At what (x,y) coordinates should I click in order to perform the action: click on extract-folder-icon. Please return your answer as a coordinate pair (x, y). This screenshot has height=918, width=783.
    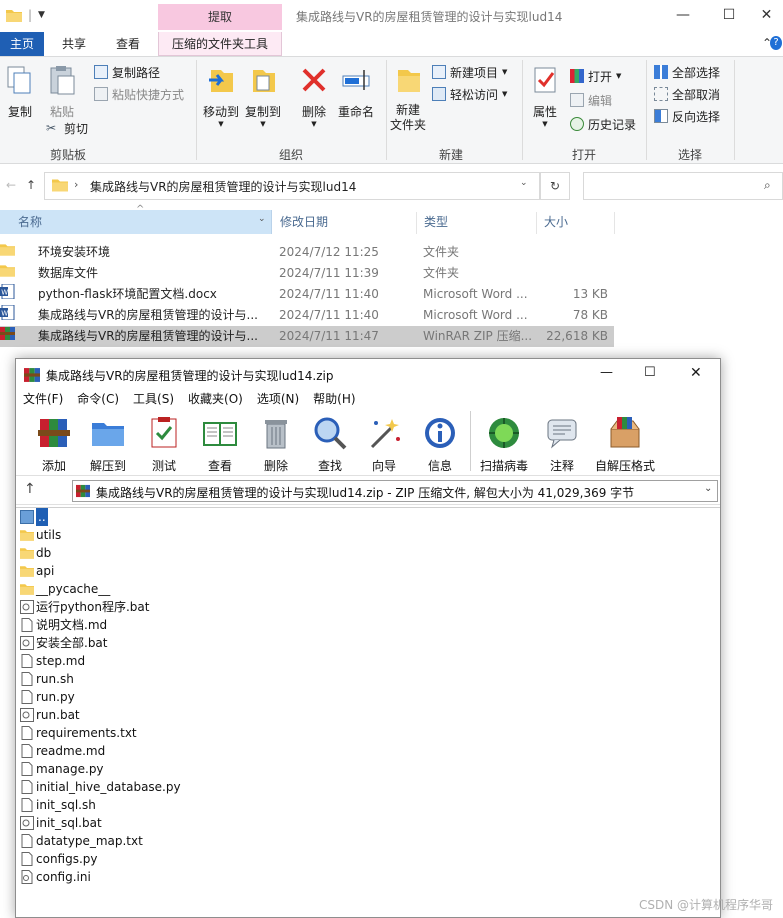
    Looking at the image, I should click on (108, 434).